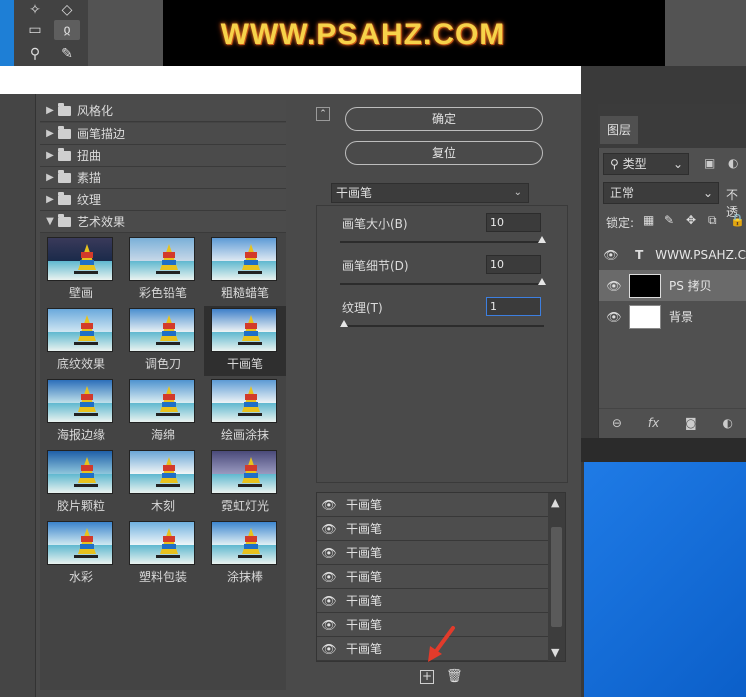 The image size is (746, 697). Describe the element at coordinates (162, 506) in the screenshot. I see `thumbnail-label: 木刻` at that location.